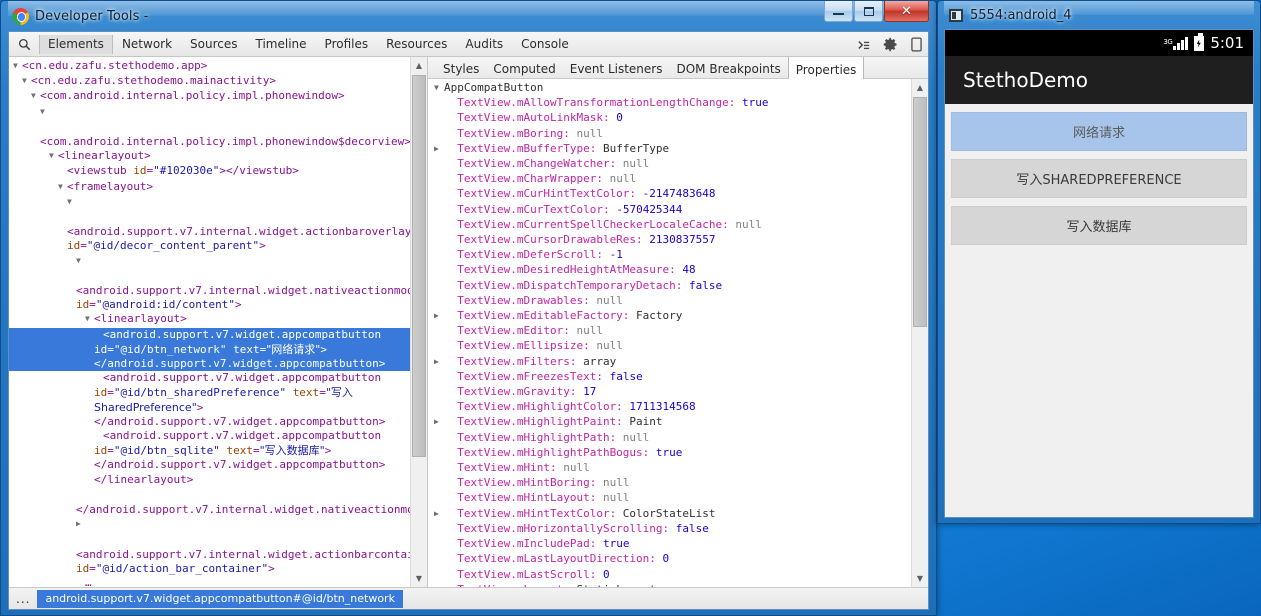  I want to click on settings-gear-icon, so click(890, 45).